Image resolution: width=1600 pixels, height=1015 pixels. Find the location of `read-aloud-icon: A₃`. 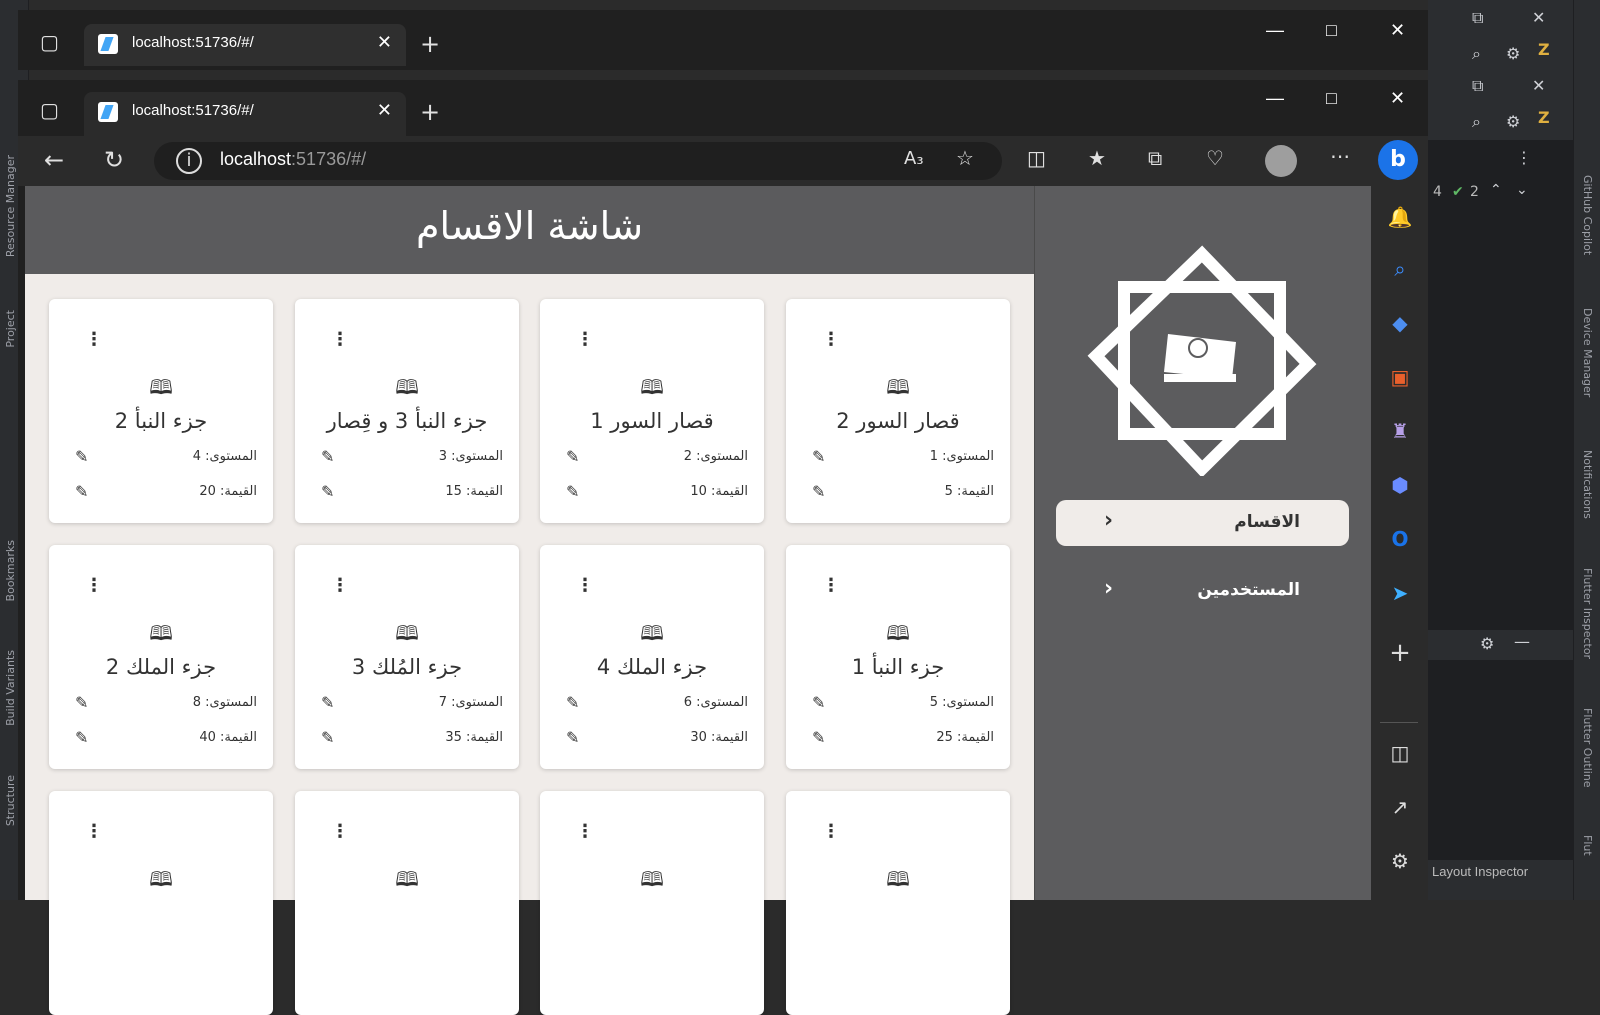

read-aloud-icon: A₃ is located at coordinates (914, 158).